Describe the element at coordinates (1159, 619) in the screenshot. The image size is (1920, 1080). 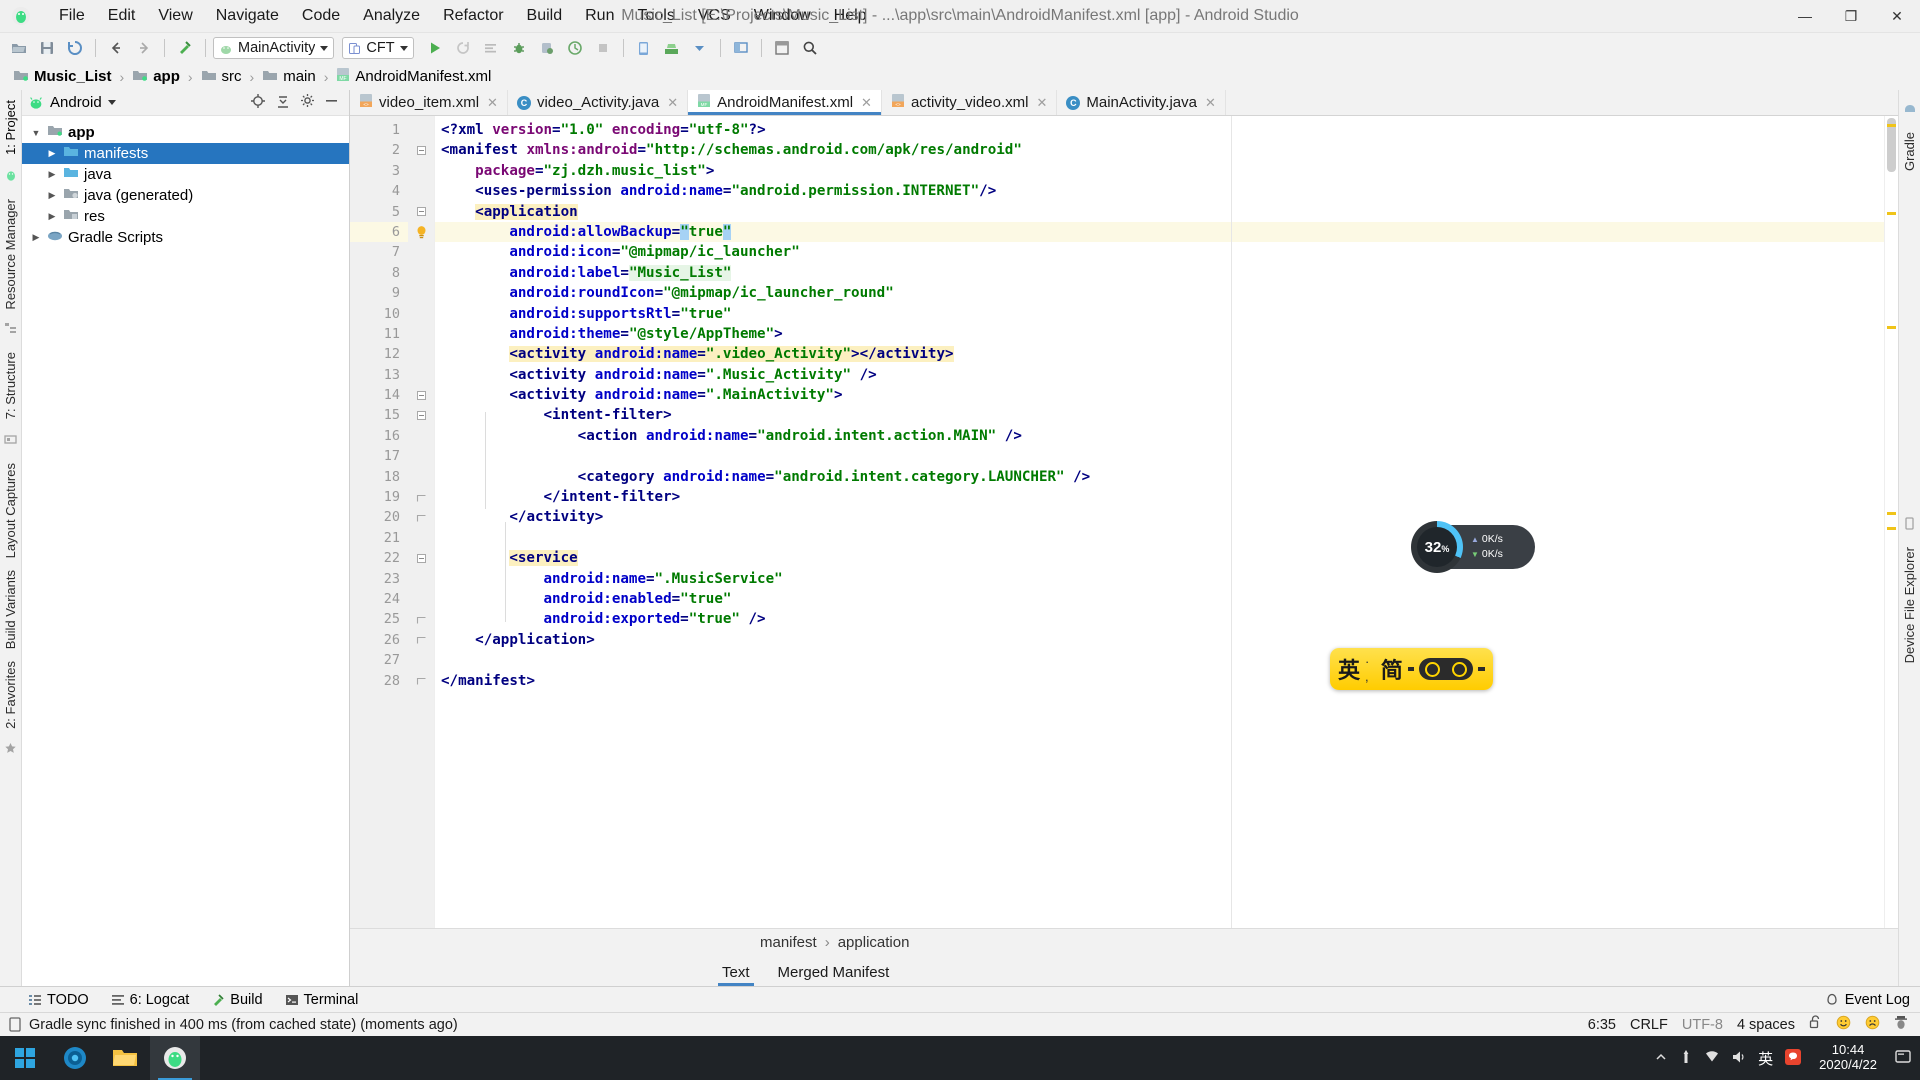
I see `code-line: android:exported="true" />` at that location.